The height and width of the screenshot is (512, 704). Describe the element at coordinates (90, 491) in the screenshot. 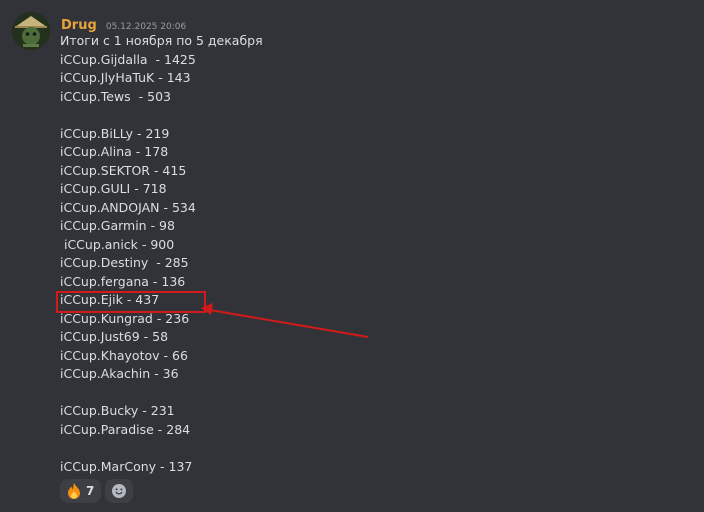

I see `reaction-count: 7` at that location.